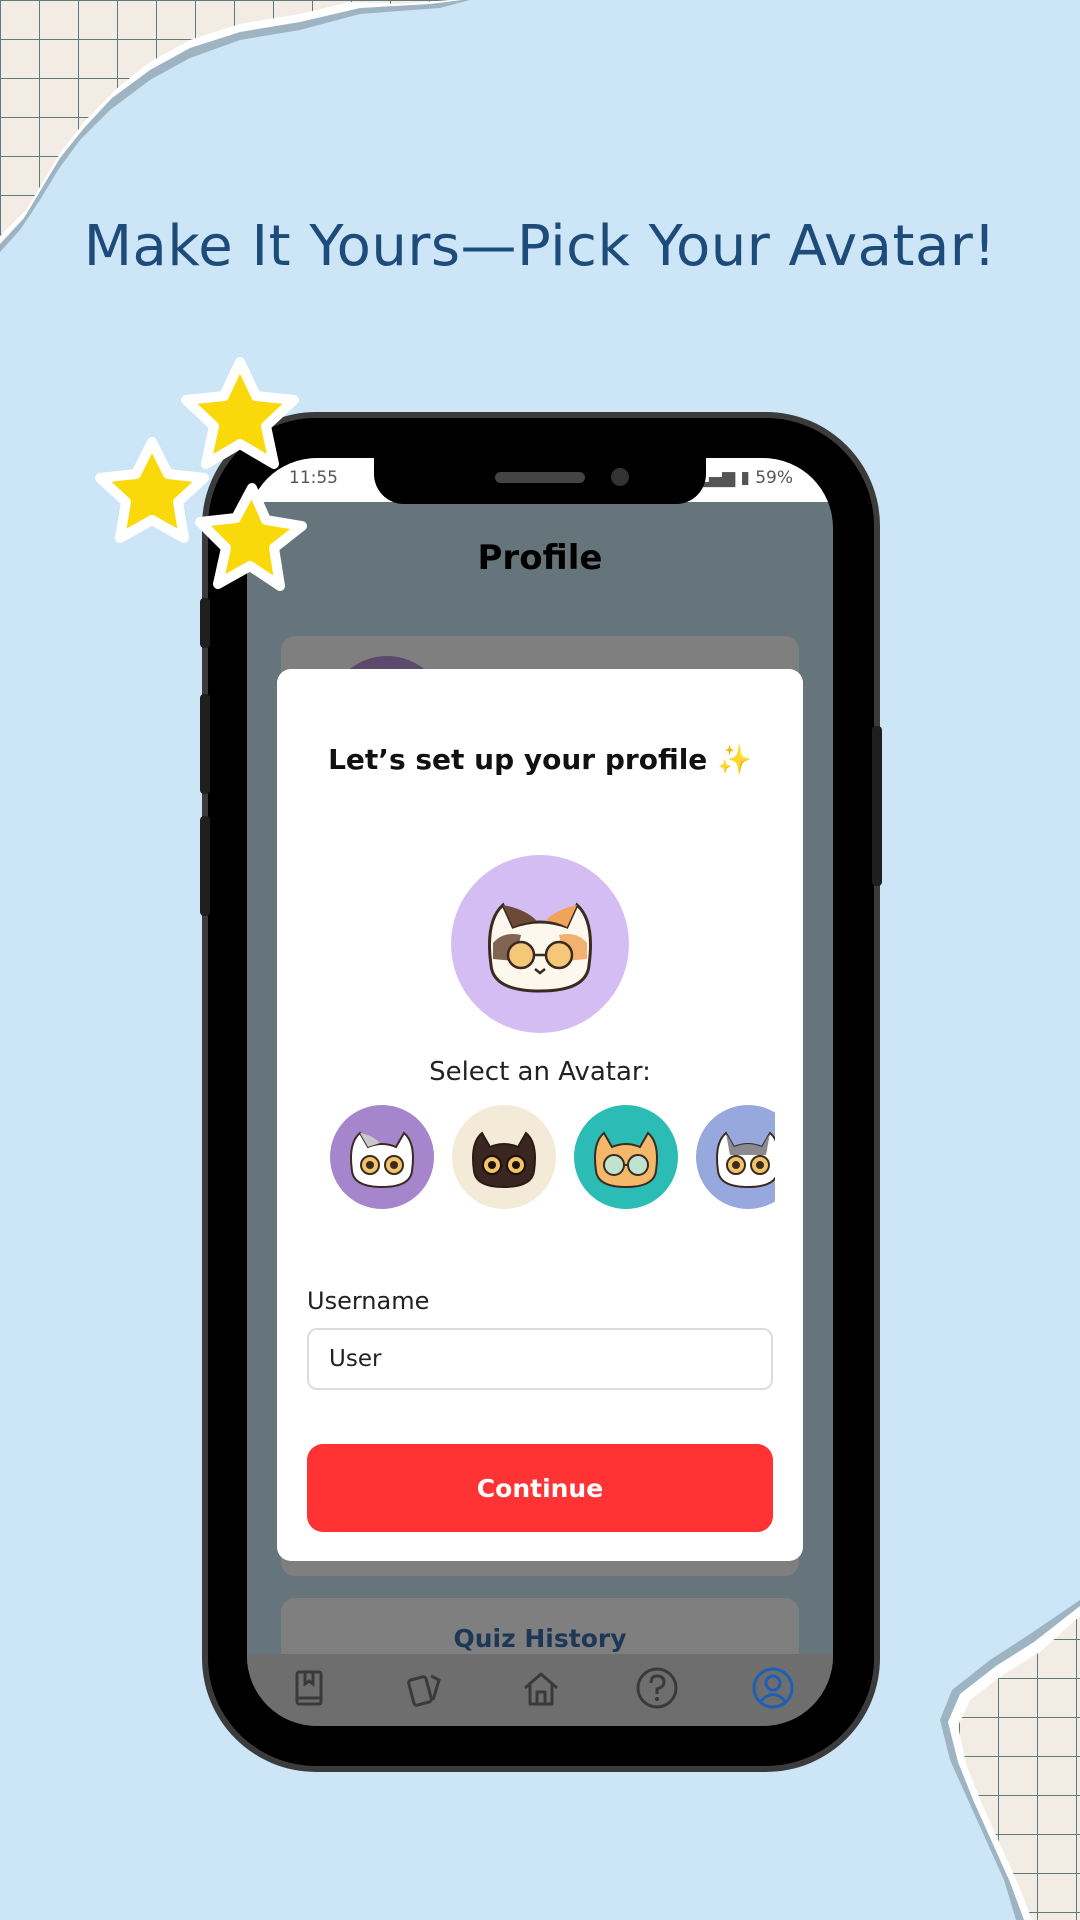 The width and height of the screenshot is (1080, 1920). What do you see at coordinates (626, 1160) in the screenshot?
I see `orange-cat-icon` at bounding box center [626, 1160].